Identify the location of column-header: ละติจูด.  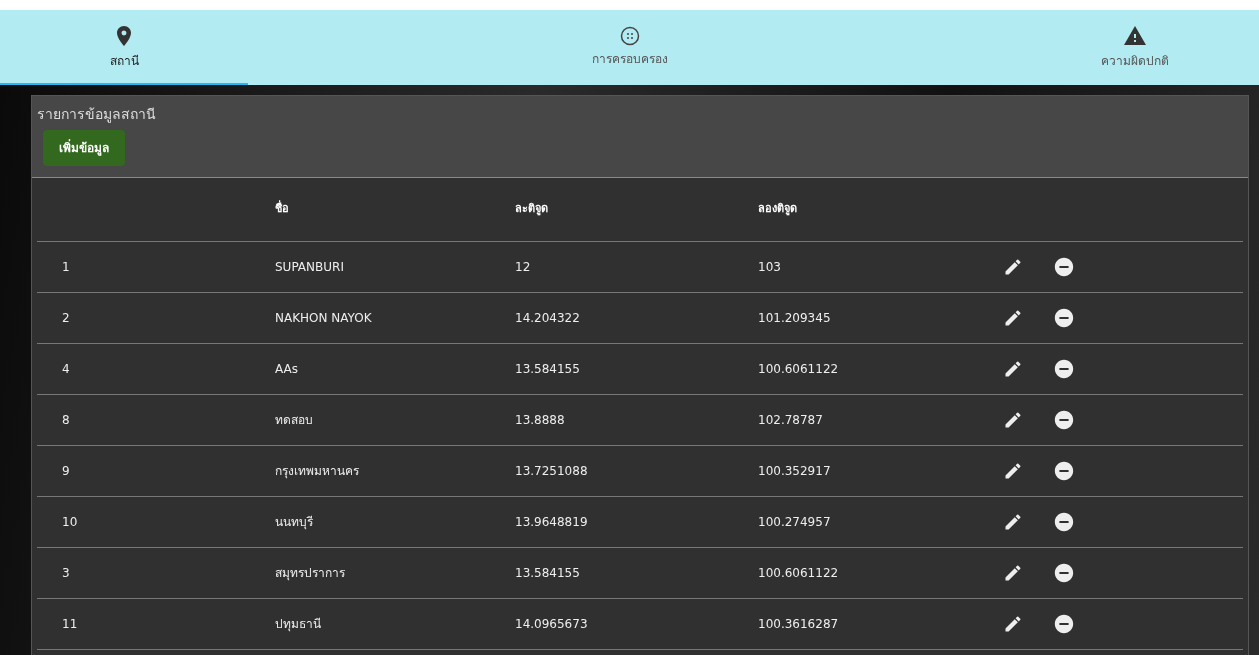
(531, 209).